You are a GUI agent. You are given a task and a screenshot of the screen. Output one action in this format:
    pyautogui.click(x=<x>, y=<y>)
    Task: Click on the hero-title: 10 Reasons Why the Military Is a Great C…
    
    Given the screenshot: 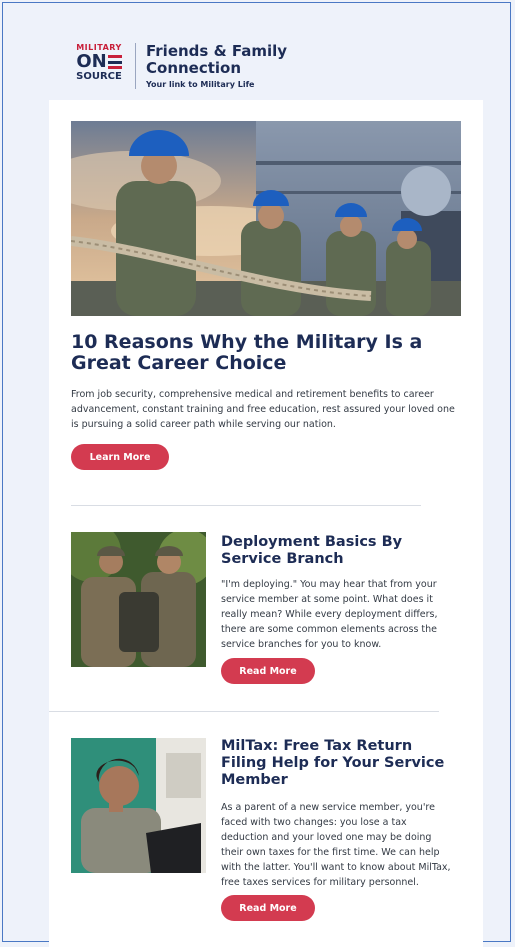 What is the action you would take?
    pyautogui.click(x=261, y=353)
    